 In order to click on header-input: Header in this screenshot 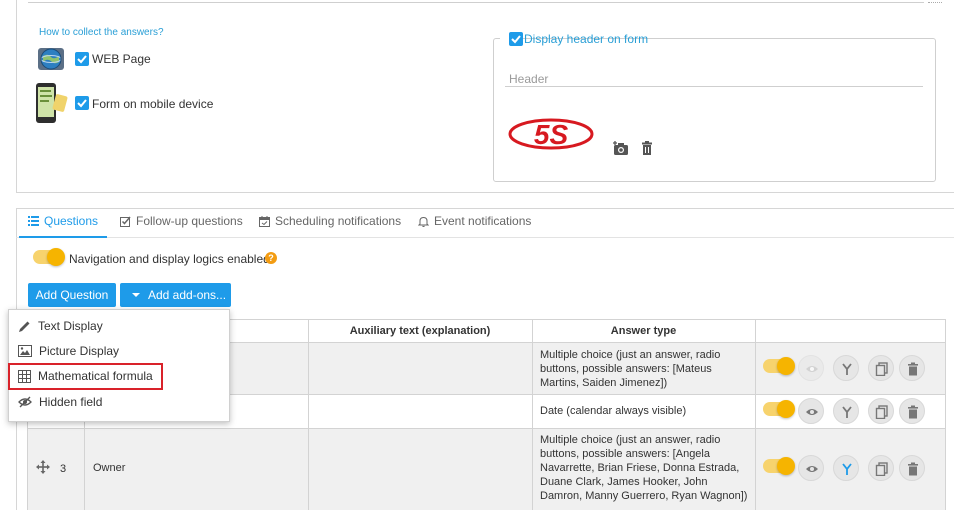, I will do `click(528, 79)`.